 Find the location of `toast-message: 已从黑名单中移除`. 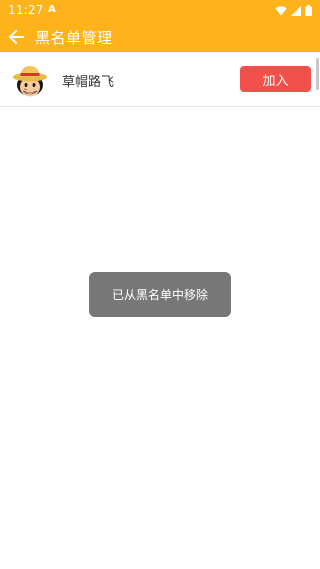

toast-message: 已从黑名单中移除 is located at coordinates (160, 294).